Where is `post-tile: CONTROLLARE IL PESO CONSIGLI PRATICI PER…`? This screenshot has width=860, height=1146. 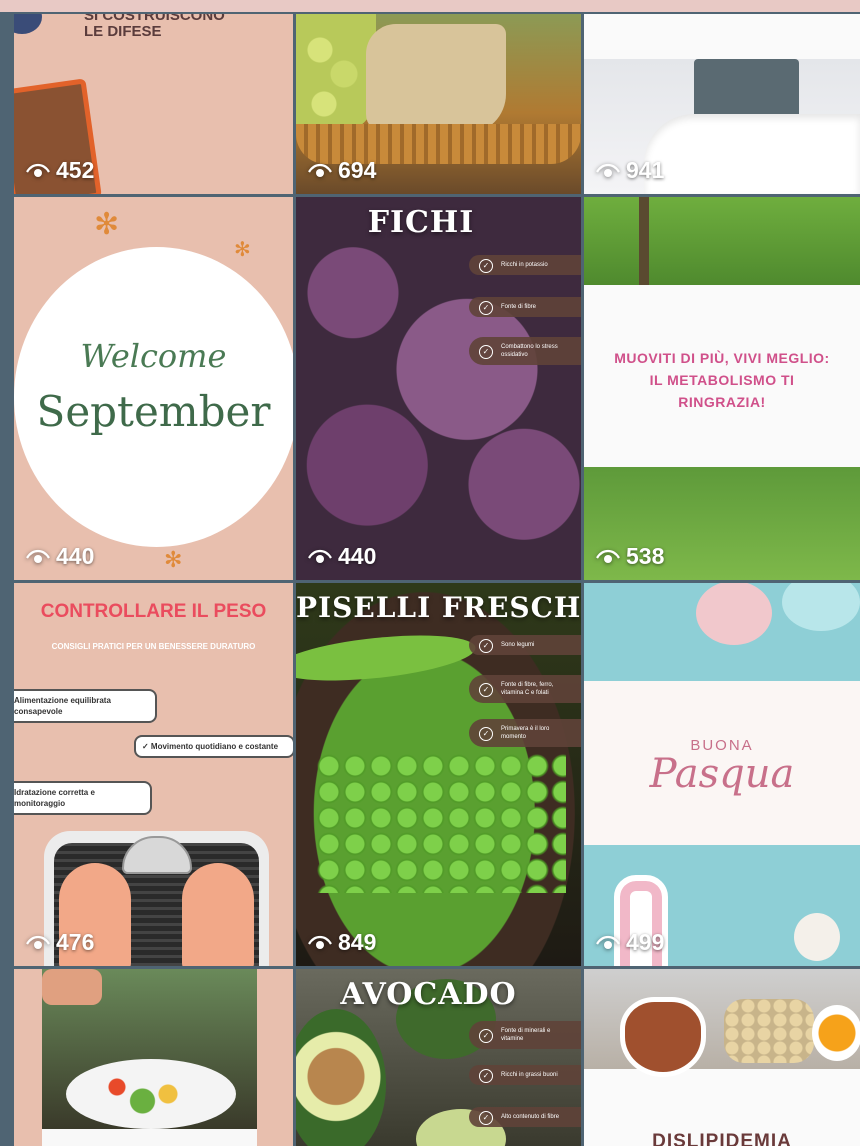
post-tile: CONTROLLARE IL PESO CONSIGLI PRATICI PER… is located at coordinates (153, 774).